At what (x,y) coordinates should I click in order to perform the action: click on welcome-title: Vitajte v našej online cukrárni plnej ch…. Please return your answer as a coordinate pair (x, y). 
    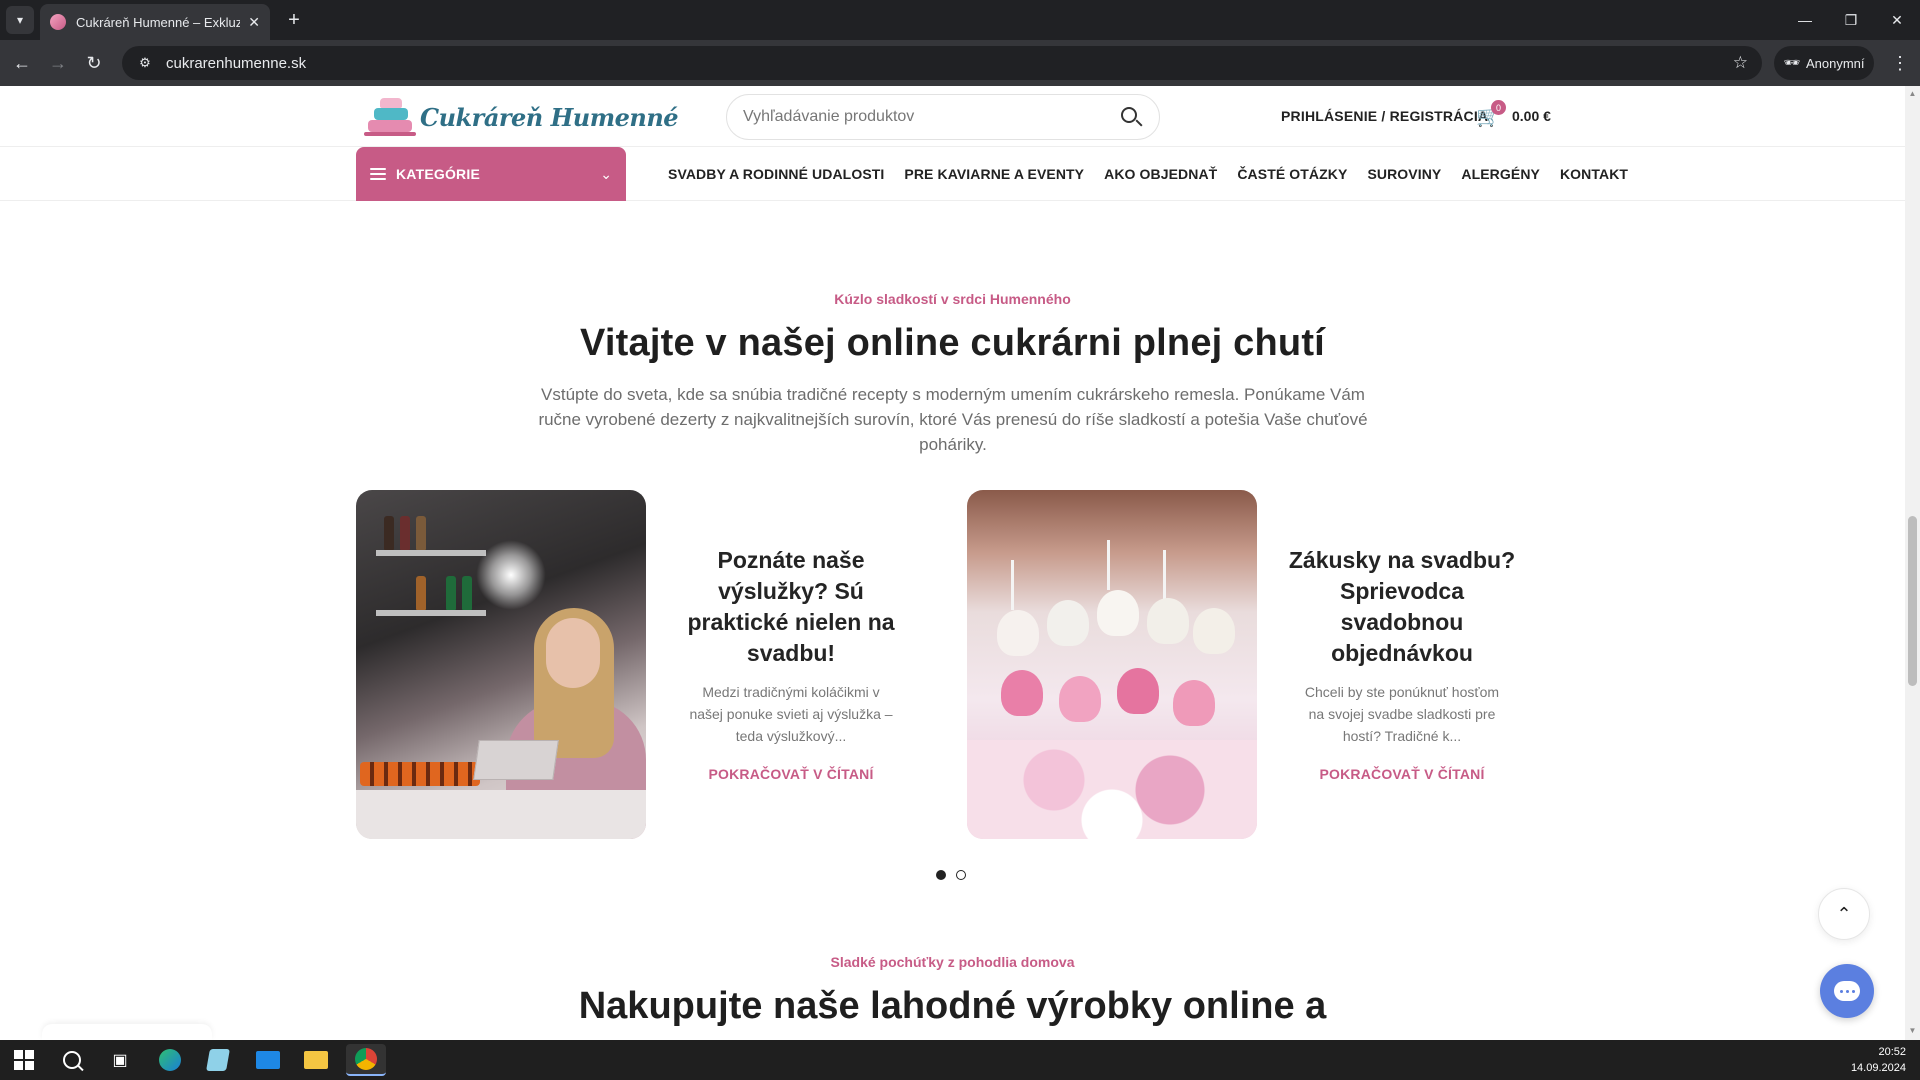
    Looking at the image, I should click on (952, 343).